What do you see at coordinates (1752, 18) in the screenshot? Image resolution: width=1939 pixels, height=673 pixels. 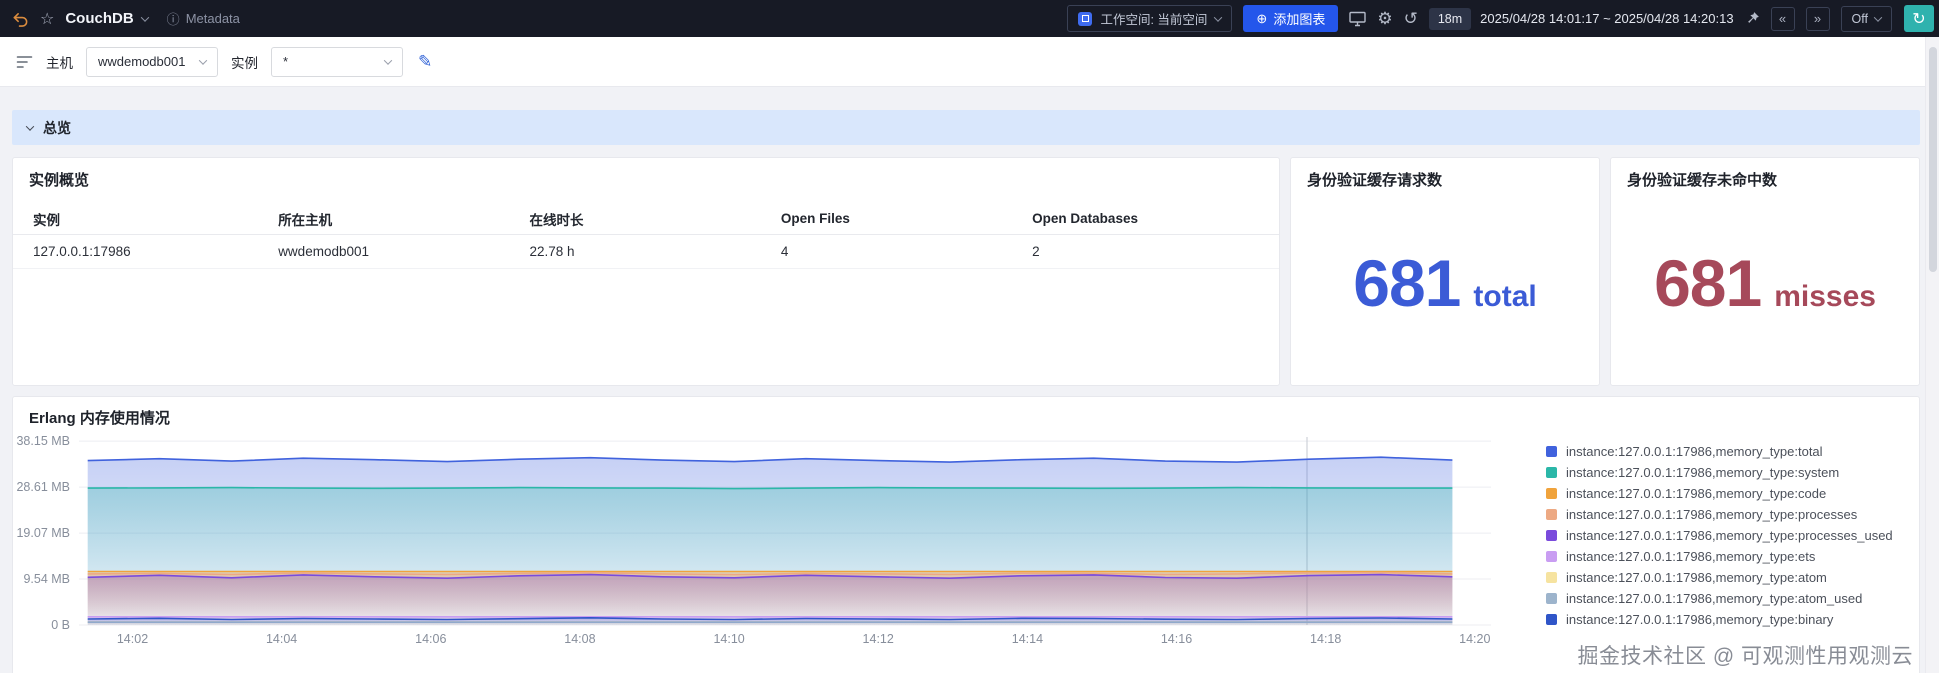 I see `pin-icon` at bounding box center [1752, 18].